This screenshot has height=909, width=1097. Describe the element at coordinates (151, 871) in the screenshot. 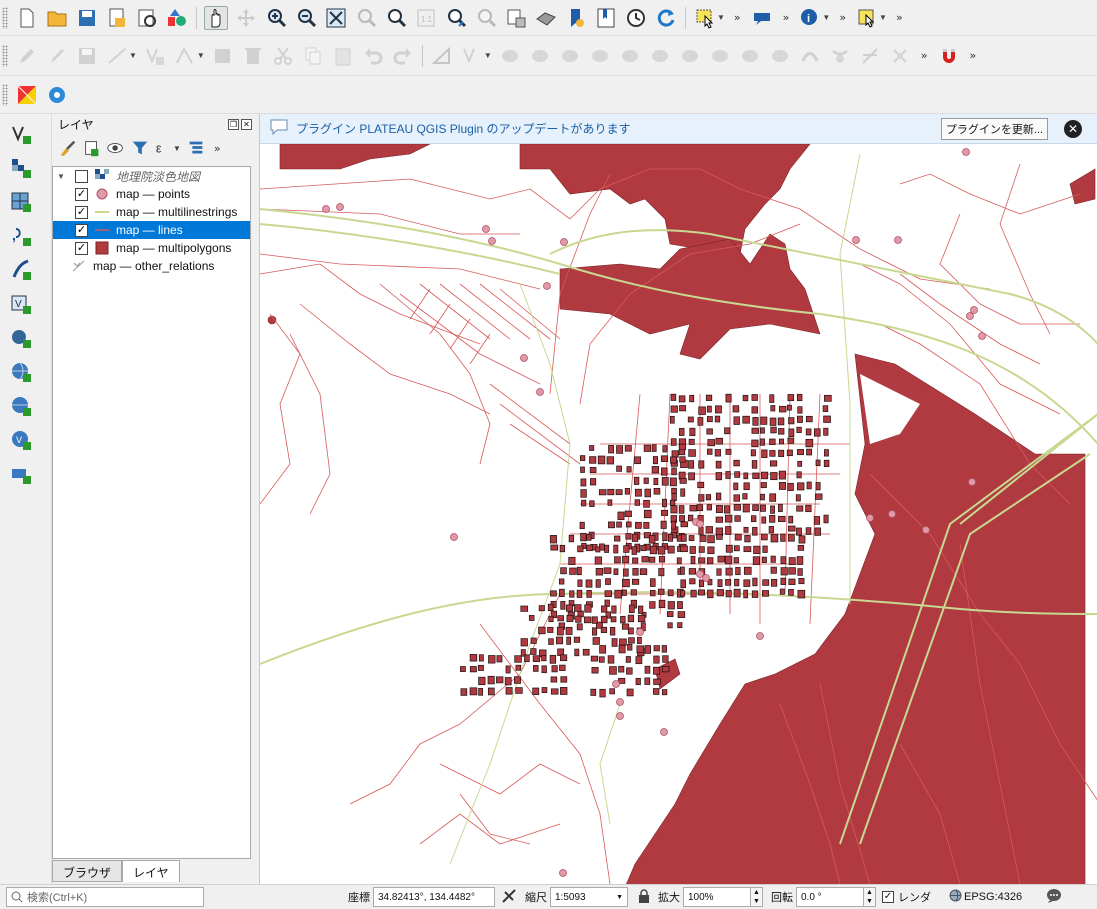

I see `tab-layers: レイヤ` at that location.